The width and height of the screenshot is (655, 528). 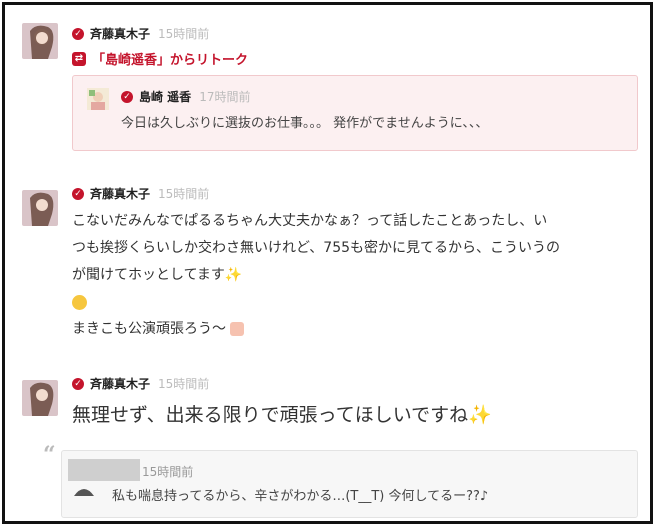 What do you see at coordinates (168, 472) in the screenshot?
I see `reply-time: 15時間前` at bounding box center [168, 472].